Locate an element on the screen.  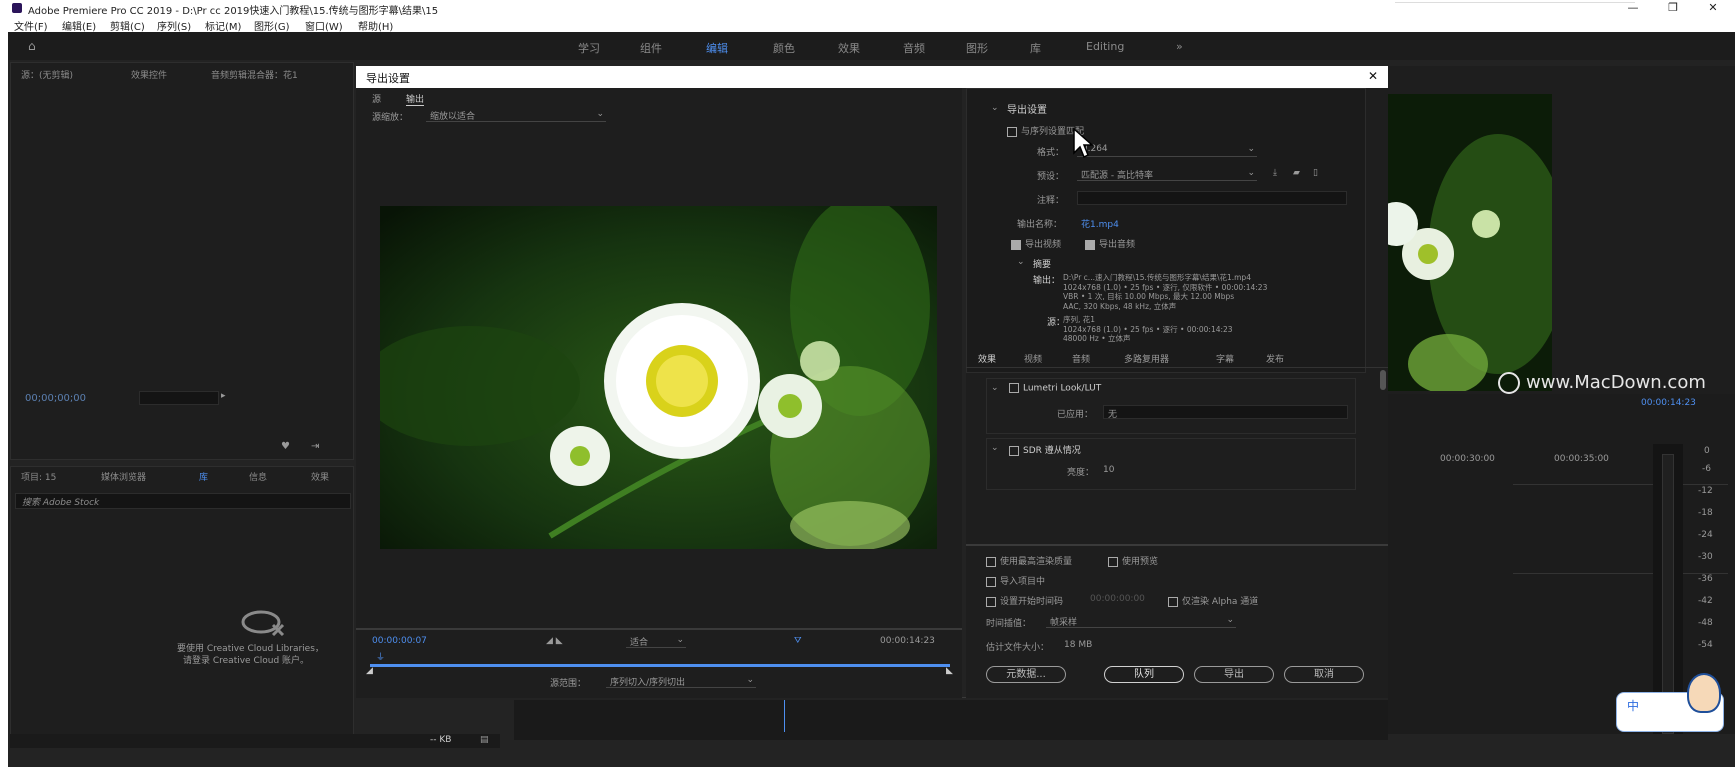
maximize-icon: ❐ is located at coordinates (1673, 8).